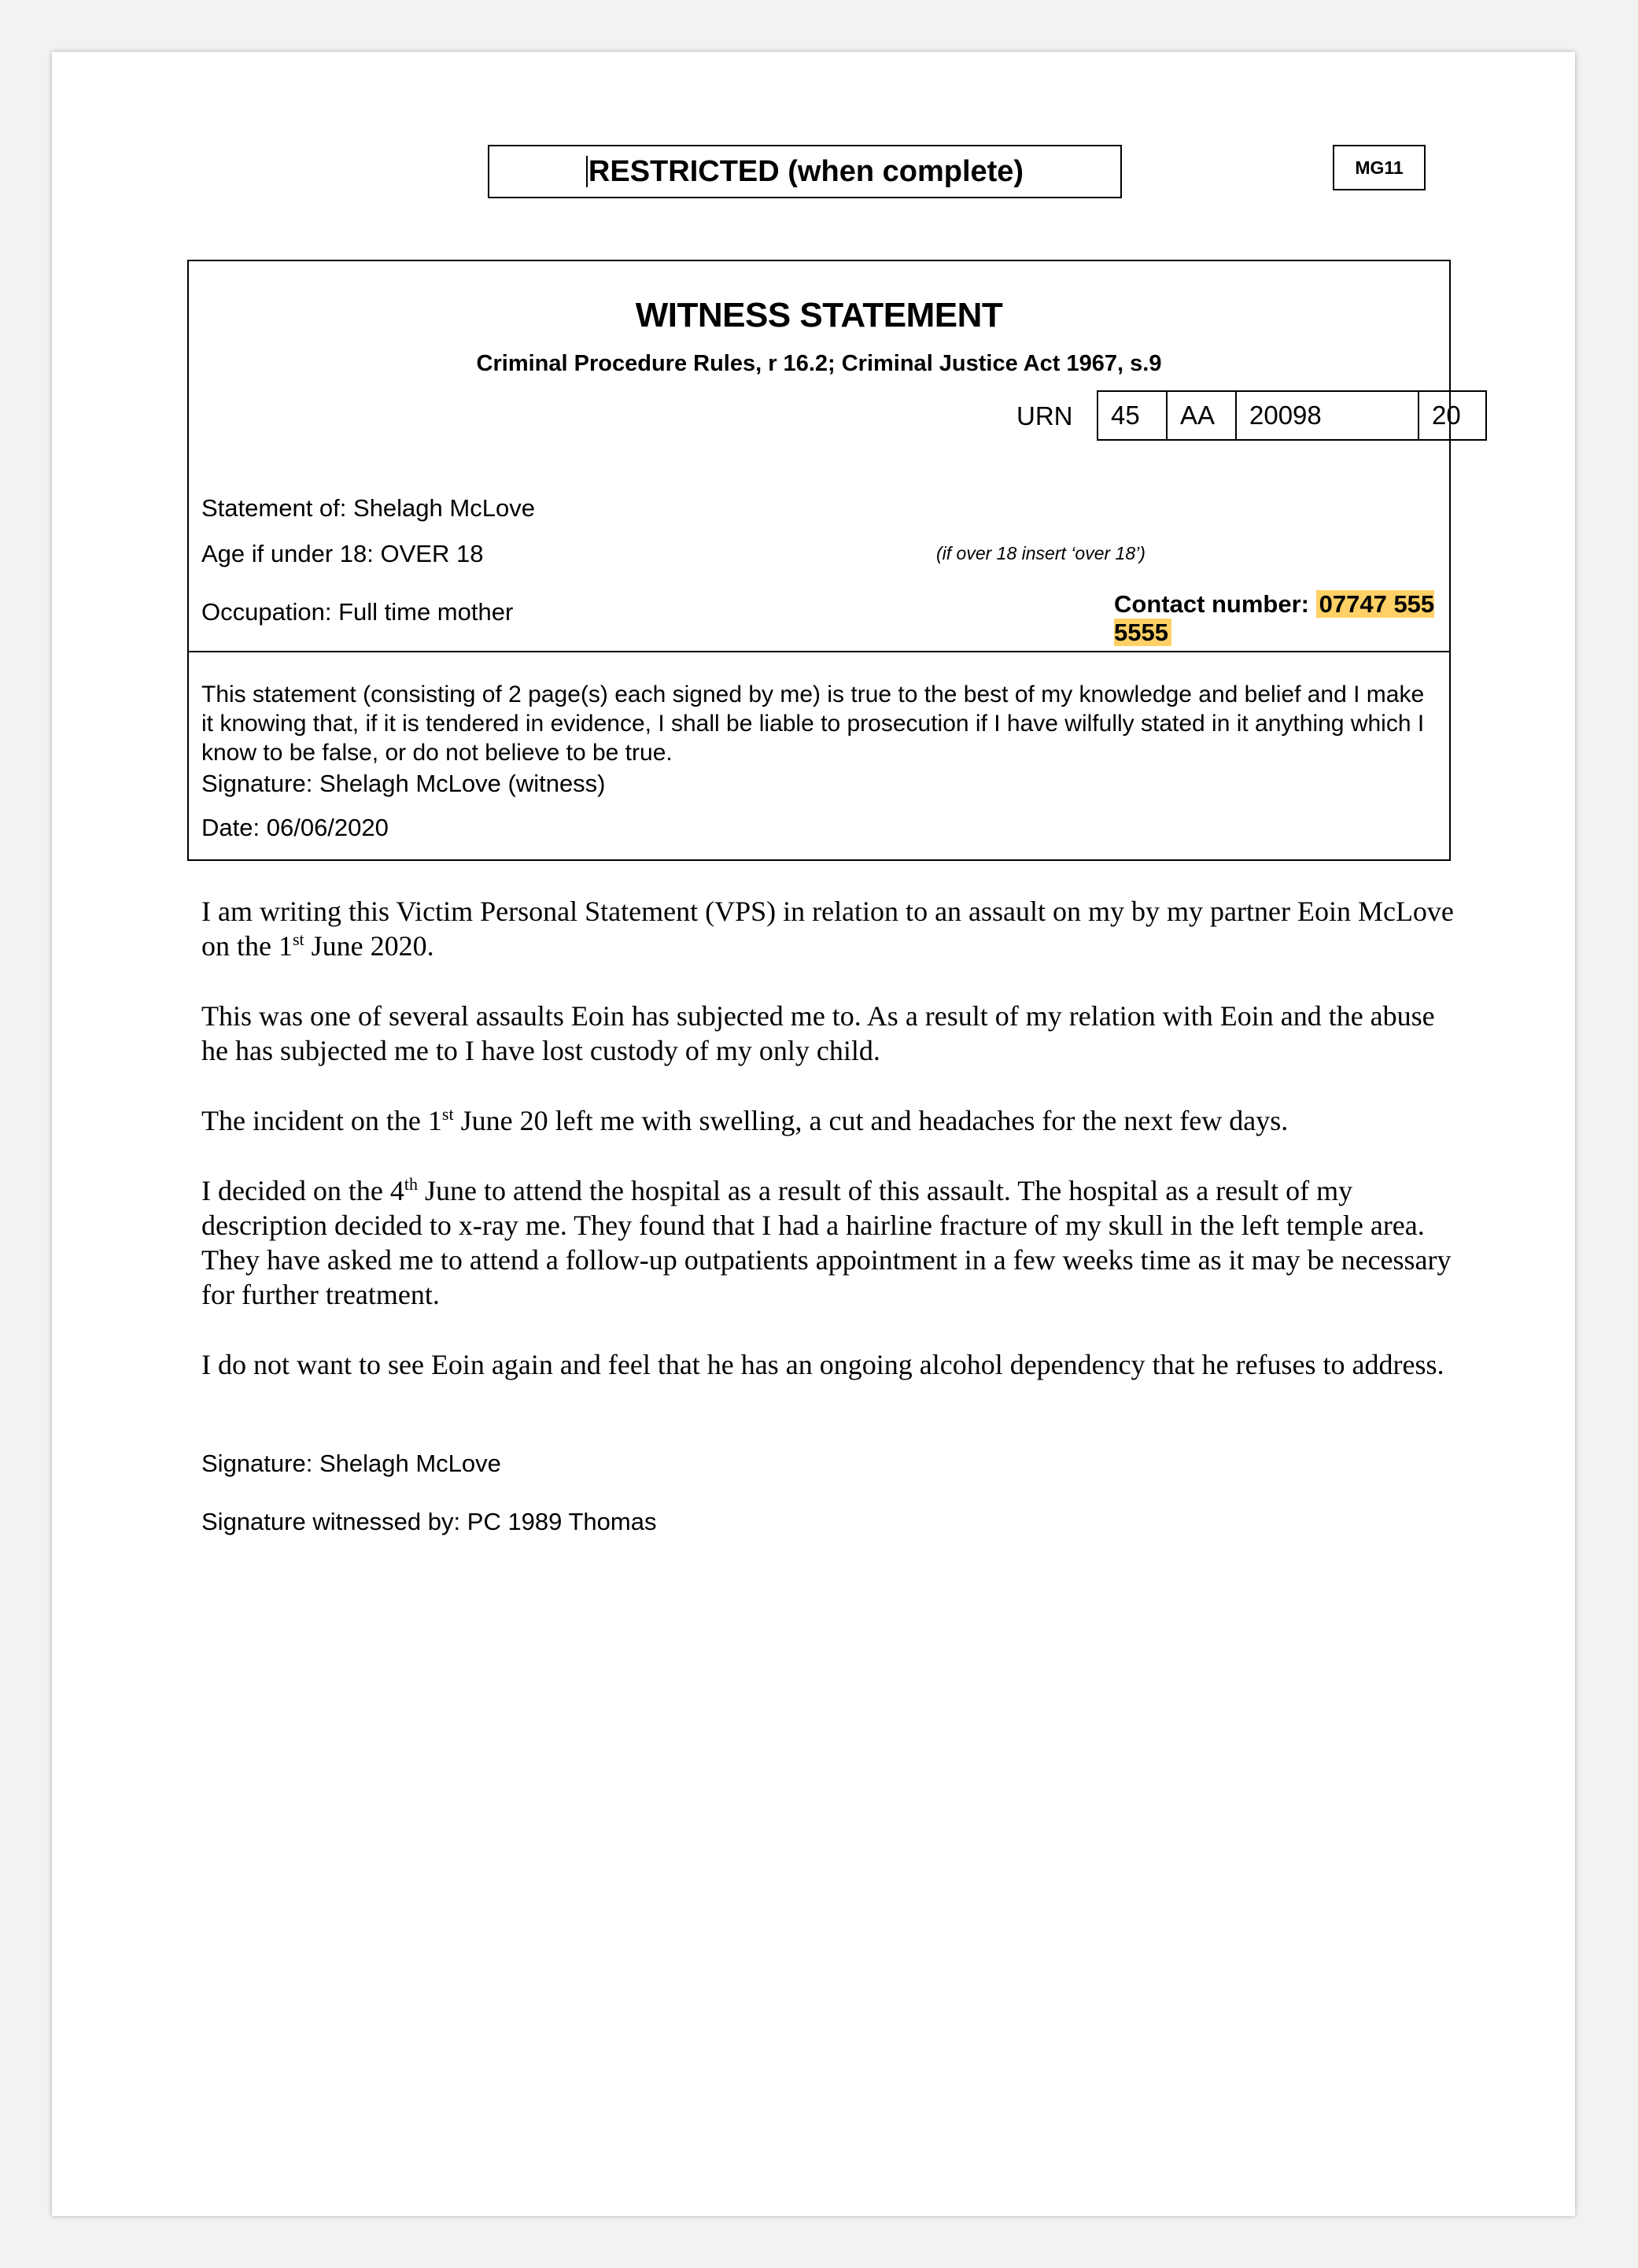  What do you see at coordinates (369, 946) in the screenshot?
I see `paragraph-text: June 2020.` at bounding box center [369, 946].